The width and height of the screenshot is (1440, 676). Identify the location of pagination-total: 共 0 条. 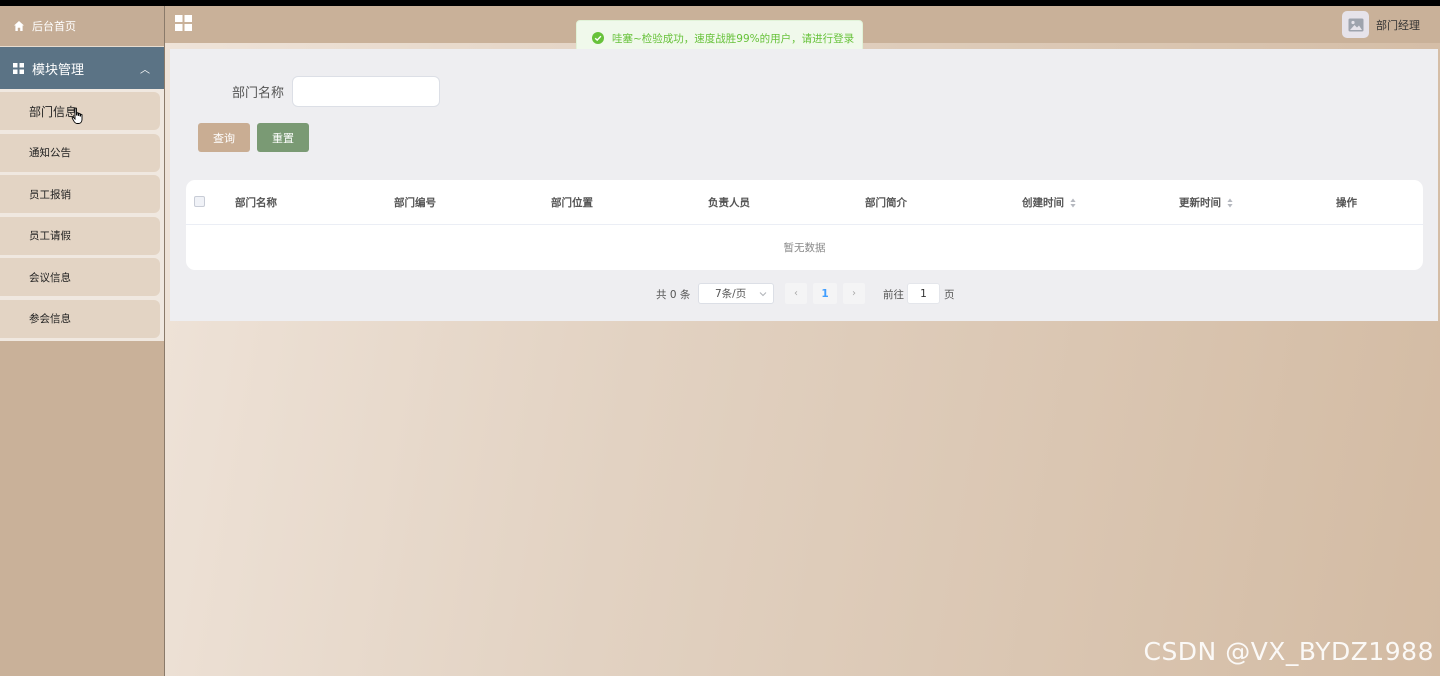
(673, 295).